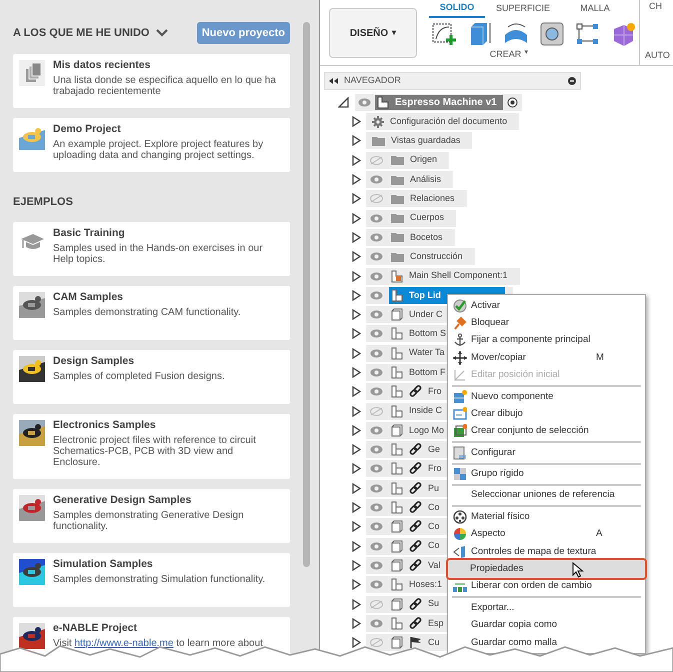  I want to click on project-description: Visit http://www.e-nable.me to learn more about, so click(158, 643).